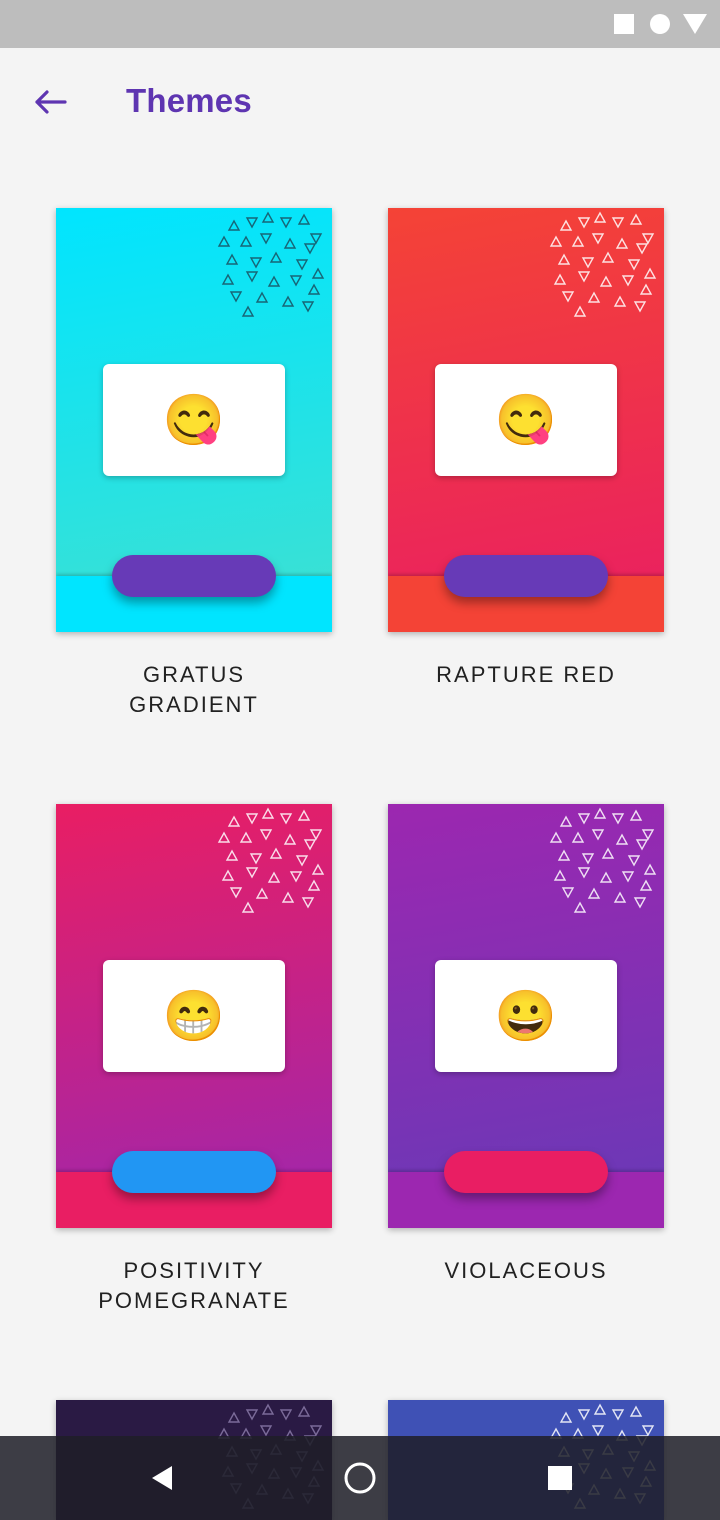 Image resolution: width=720 pixels, height=1520 pixels. I want to click on nav-recents-button, so click(560, 1478).